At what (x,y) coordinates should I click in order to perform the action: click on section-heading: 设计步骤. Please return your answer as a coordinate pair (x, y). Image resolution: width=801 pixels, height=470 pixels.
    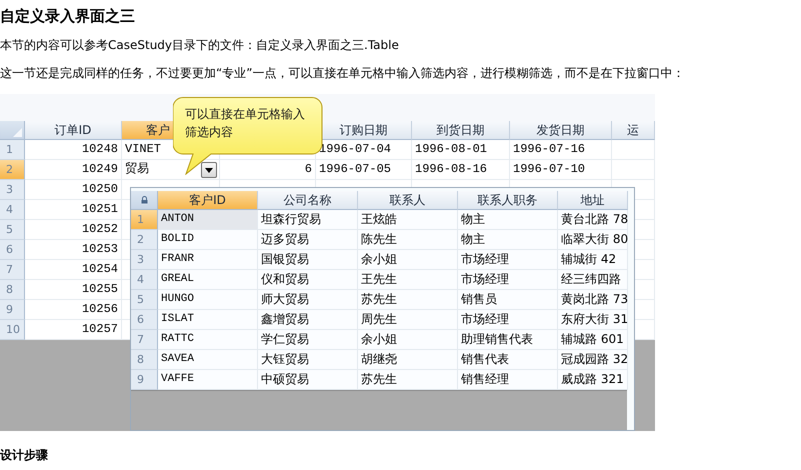
    Looking at the image, I should click on (24, 455).